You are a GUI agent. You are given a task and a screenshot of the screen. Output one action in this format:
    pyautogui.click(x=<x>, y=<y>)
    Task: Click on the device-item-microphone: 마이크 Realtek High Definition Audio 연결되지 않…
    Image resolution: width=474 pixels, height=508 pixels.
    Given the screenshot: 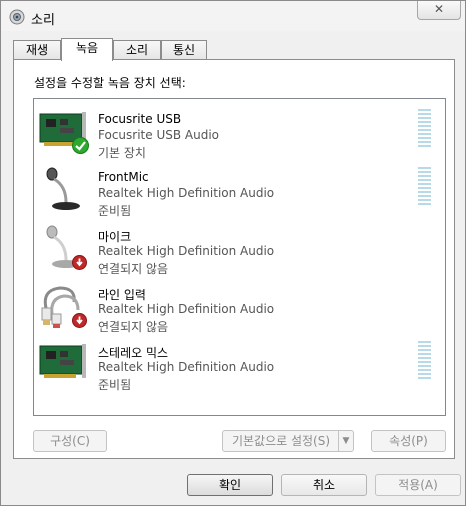 What is the action you would take?
    pyautogui.click(x=239, y=248)
    